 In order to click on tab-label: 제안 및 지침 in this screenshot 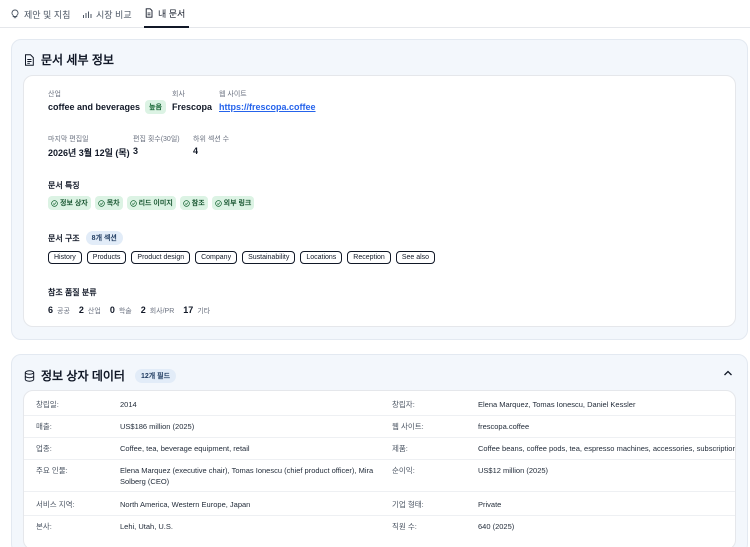, I will do `click(47, 14)`.